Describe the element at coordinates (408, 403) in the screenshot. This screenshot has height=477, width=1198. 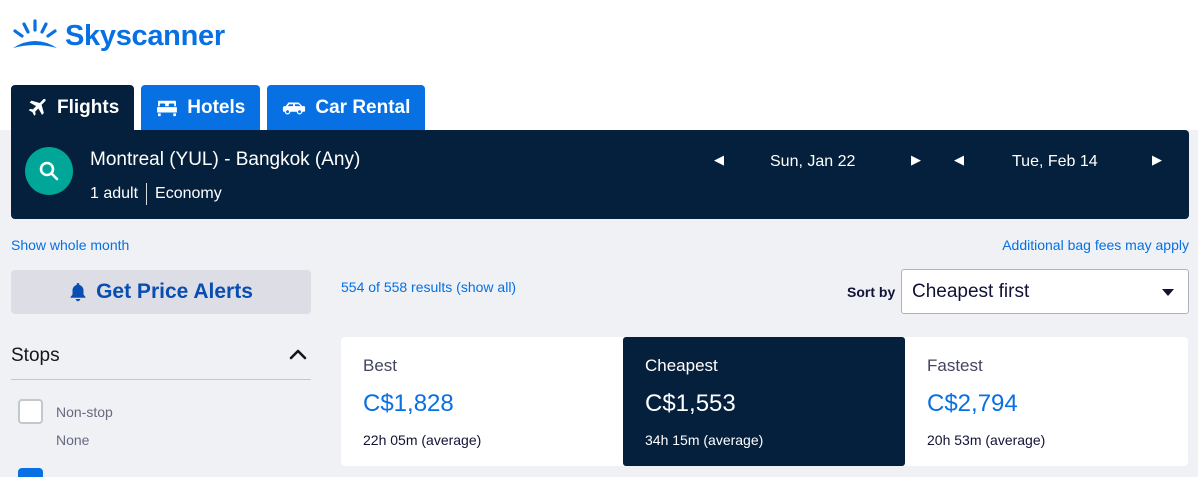
I see `sort-tab-price: C$1,828` at that location.